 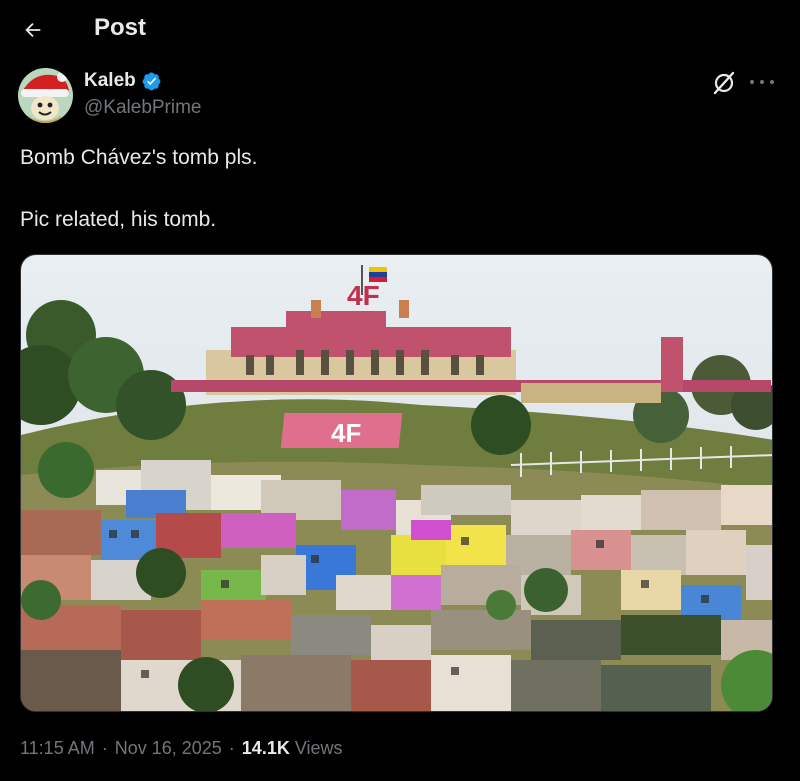 What do you see at coordinates (168, 748) in the screenshot?
I see `post-date: Nov 16, 2025` at bounding box center [168, 748].